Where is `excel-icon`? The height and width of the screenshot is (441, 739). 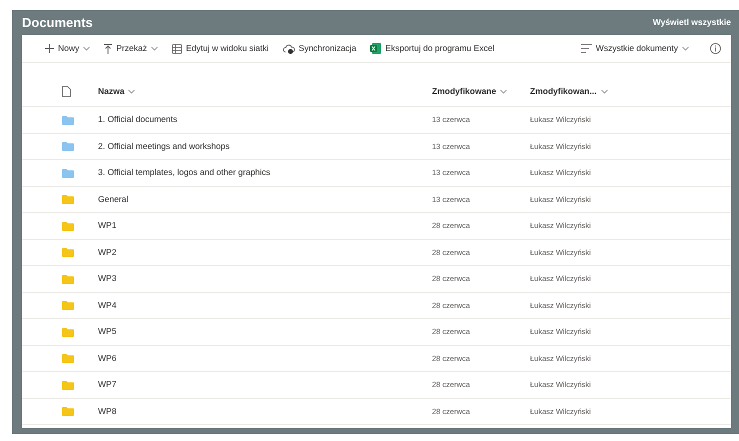
excel-icon is located at coordinates (376, 48).